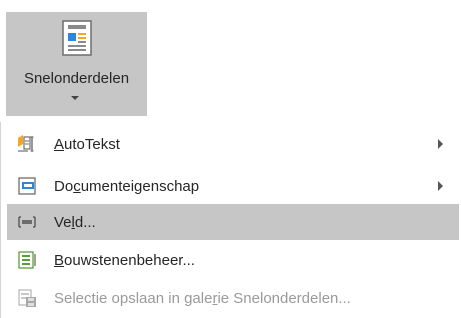  What do you see at coordinates (27, 222) in the screenshot?
I see `field-icon` at bounding box center [27, 222].